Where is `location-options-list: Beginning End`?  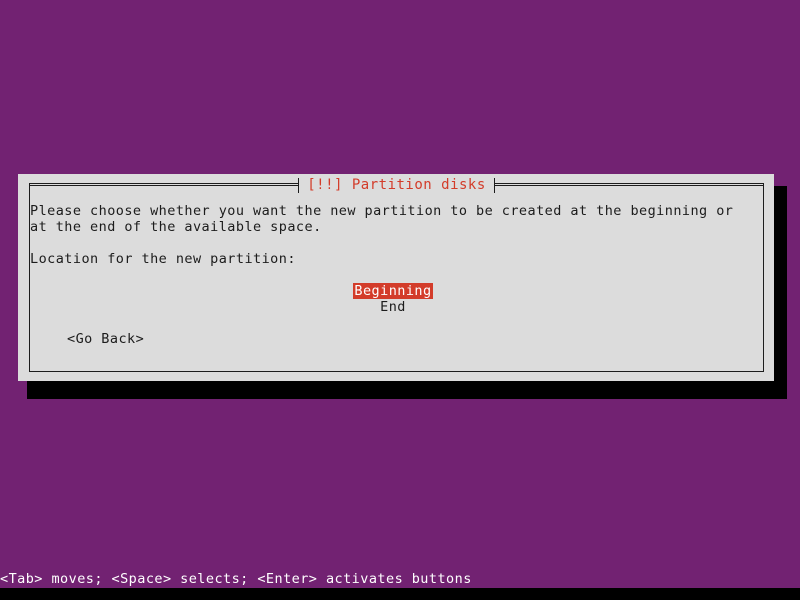
location-options-list: Beginning End is located at coordinates (393, 299).